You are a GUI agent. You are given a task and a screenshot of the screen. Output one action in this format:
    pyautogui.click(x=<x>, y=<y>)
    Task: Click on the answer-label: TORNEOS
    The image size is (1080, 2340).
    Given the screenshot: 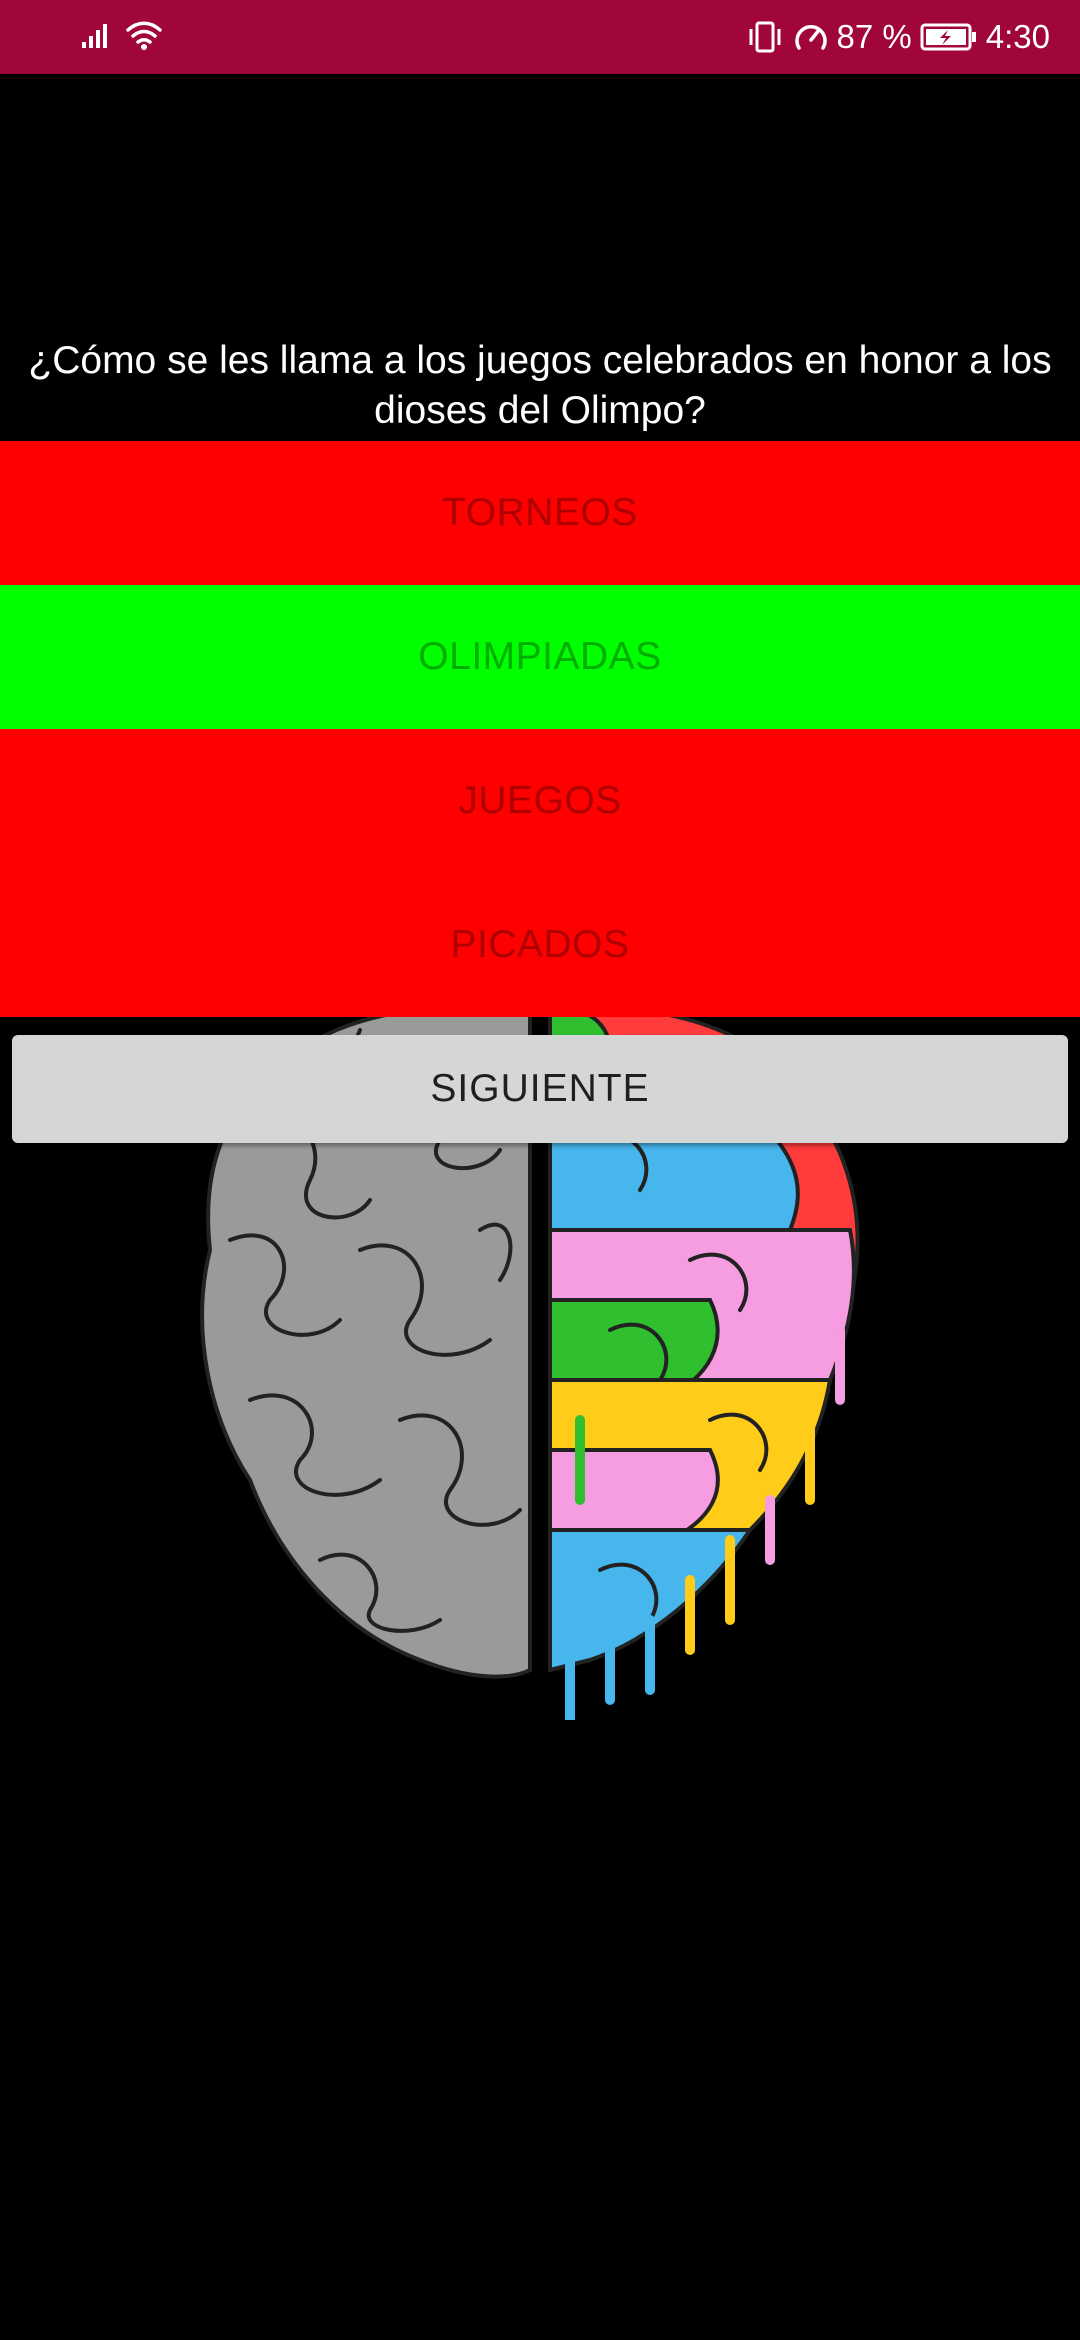 What is the action you would take?
    pyautogui.click(x=540, y=512)
    